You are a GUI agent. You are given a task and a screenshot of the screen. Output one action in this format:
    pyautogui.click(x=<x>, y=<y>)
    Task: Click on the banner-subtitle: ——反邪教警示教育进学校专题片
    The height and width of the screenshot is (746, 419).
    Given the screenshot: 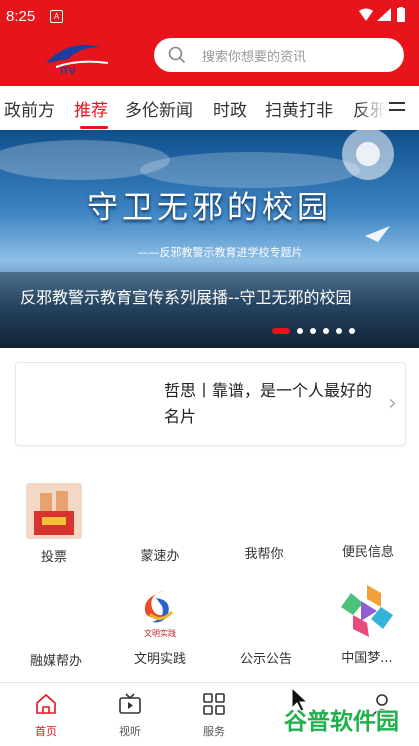 What is the action you would take?
    pyautogui.click(x=220, y=252)
    